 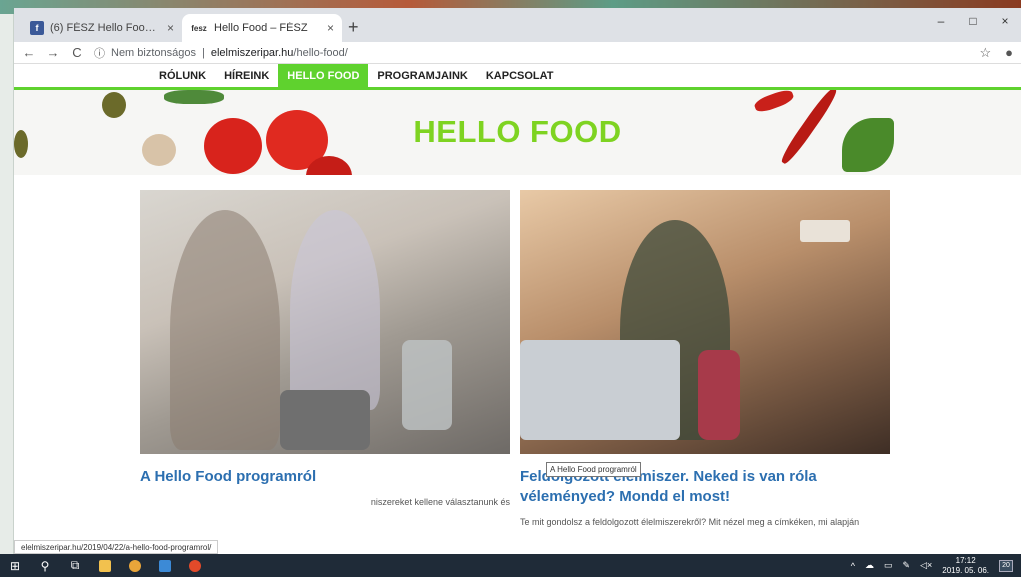 I want to click on tab-hello-food: fesz Hello Food – FÉSZ ×, so click(x=262, y=28).